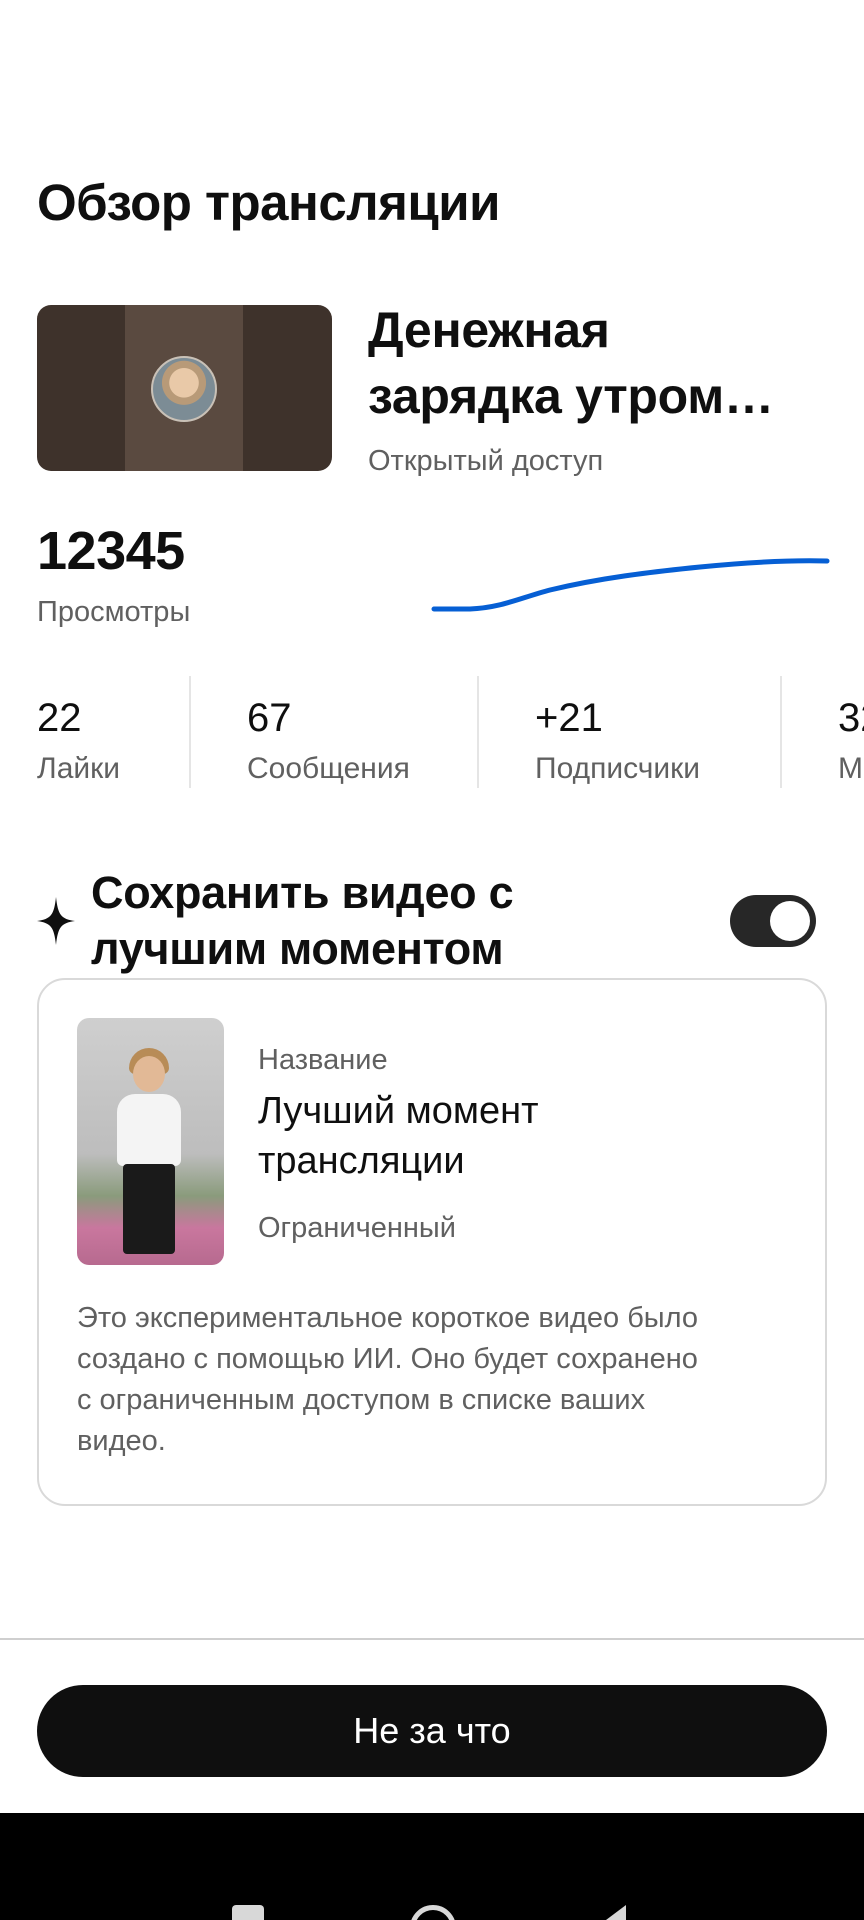 This screenshot has height=1920, width=864. Describe the element at coordinates (328, 768) in the screenshot. I see `stat-messages-label: Сообщения` at that location.